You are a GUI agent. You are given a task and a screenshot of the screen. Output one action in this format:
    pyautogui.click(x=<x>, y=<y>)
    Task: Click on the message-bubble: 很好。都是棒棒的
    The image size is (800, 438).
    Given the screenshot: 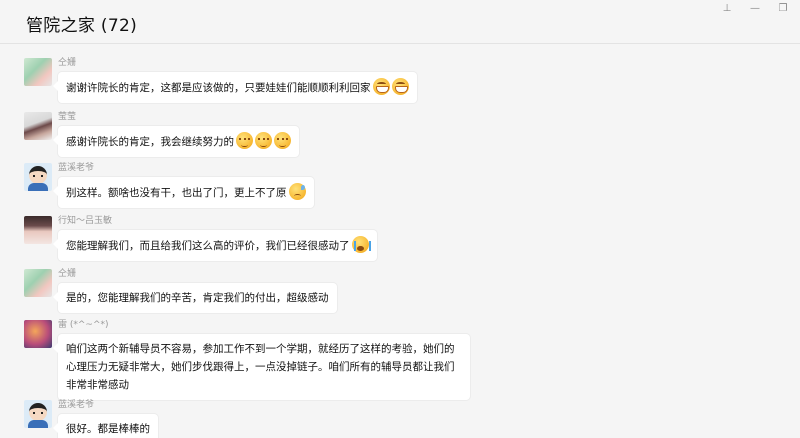 What is the action you would take?
    pyautogui.click(x=105, y=426)
    